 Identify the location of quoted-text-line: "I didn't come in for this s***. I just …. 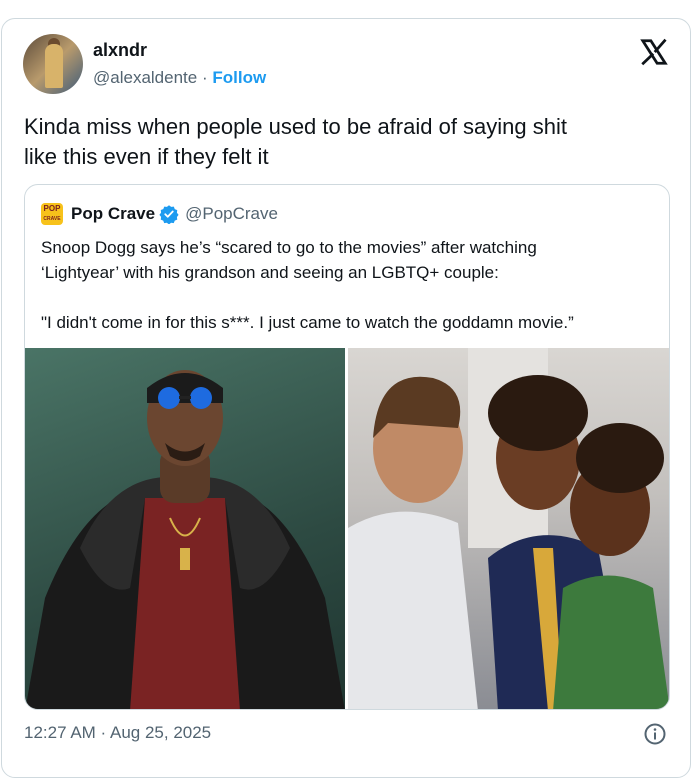
(307, 322).